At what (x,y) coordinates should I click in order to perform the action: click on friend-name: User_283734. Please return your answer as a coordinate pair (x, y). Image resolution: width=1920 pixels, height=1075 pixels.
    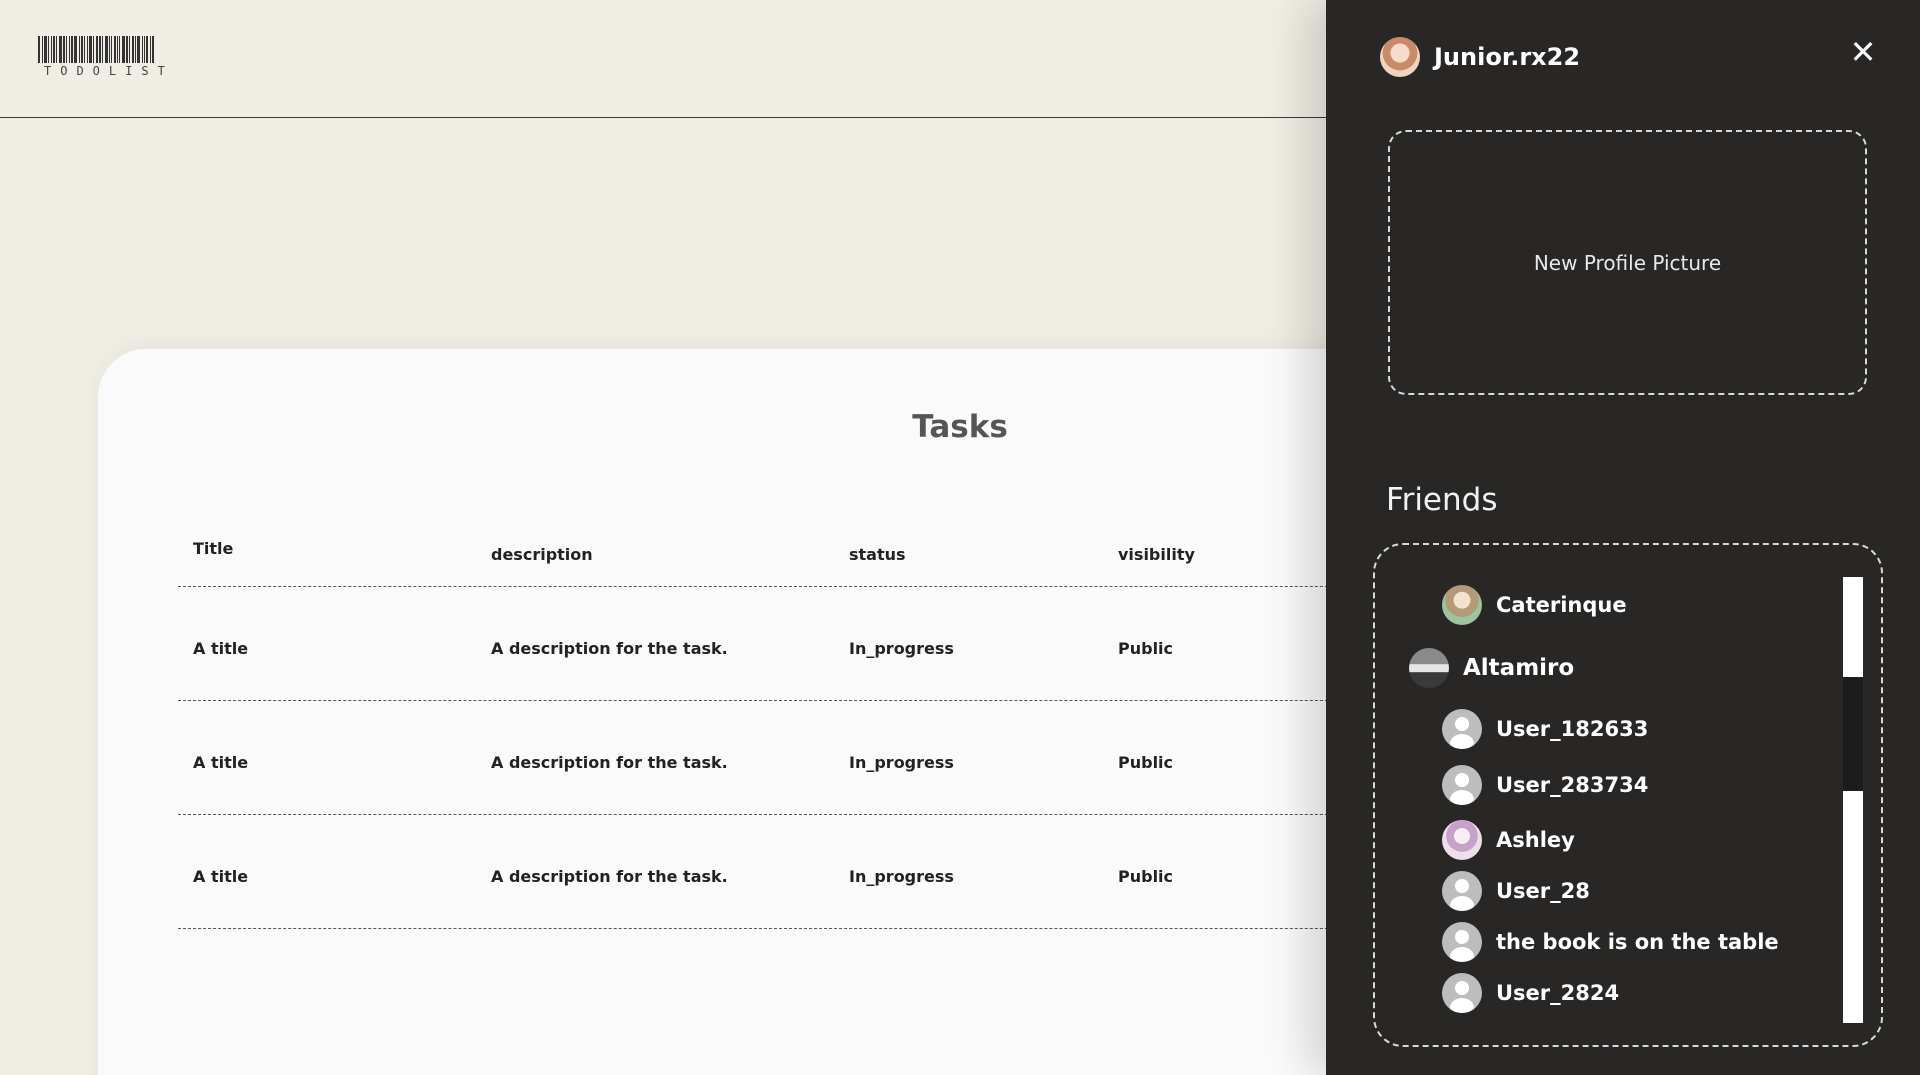
    Looking at the image, I should click on (1572, 785).